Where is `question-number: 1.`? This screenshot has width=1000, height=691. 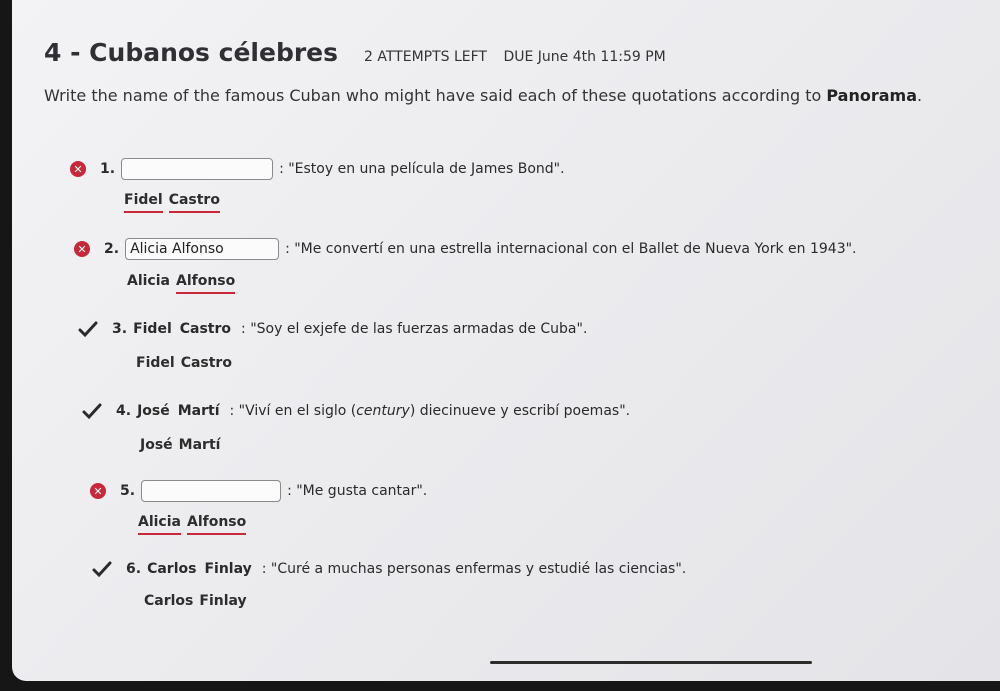 question-number: 1. is located at coordinates (108, 169).